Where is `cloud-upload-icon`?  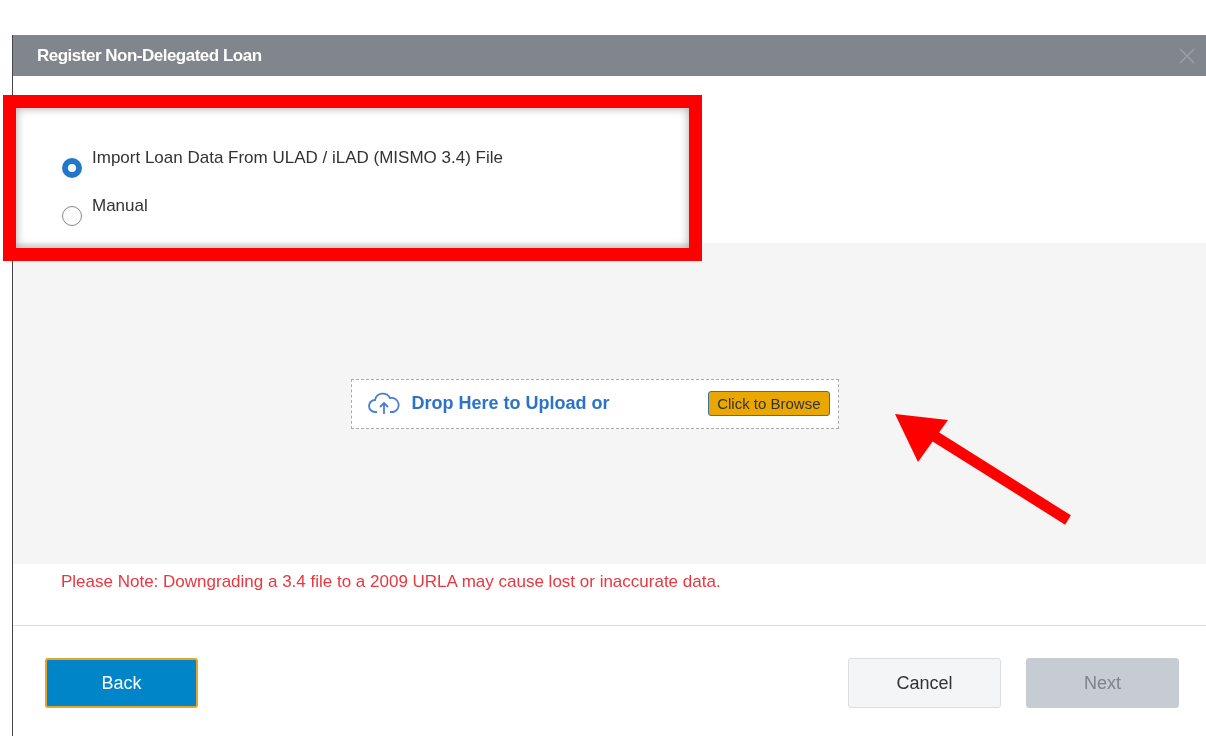
cloud-upload-icon is located at coordinates (383, 403).